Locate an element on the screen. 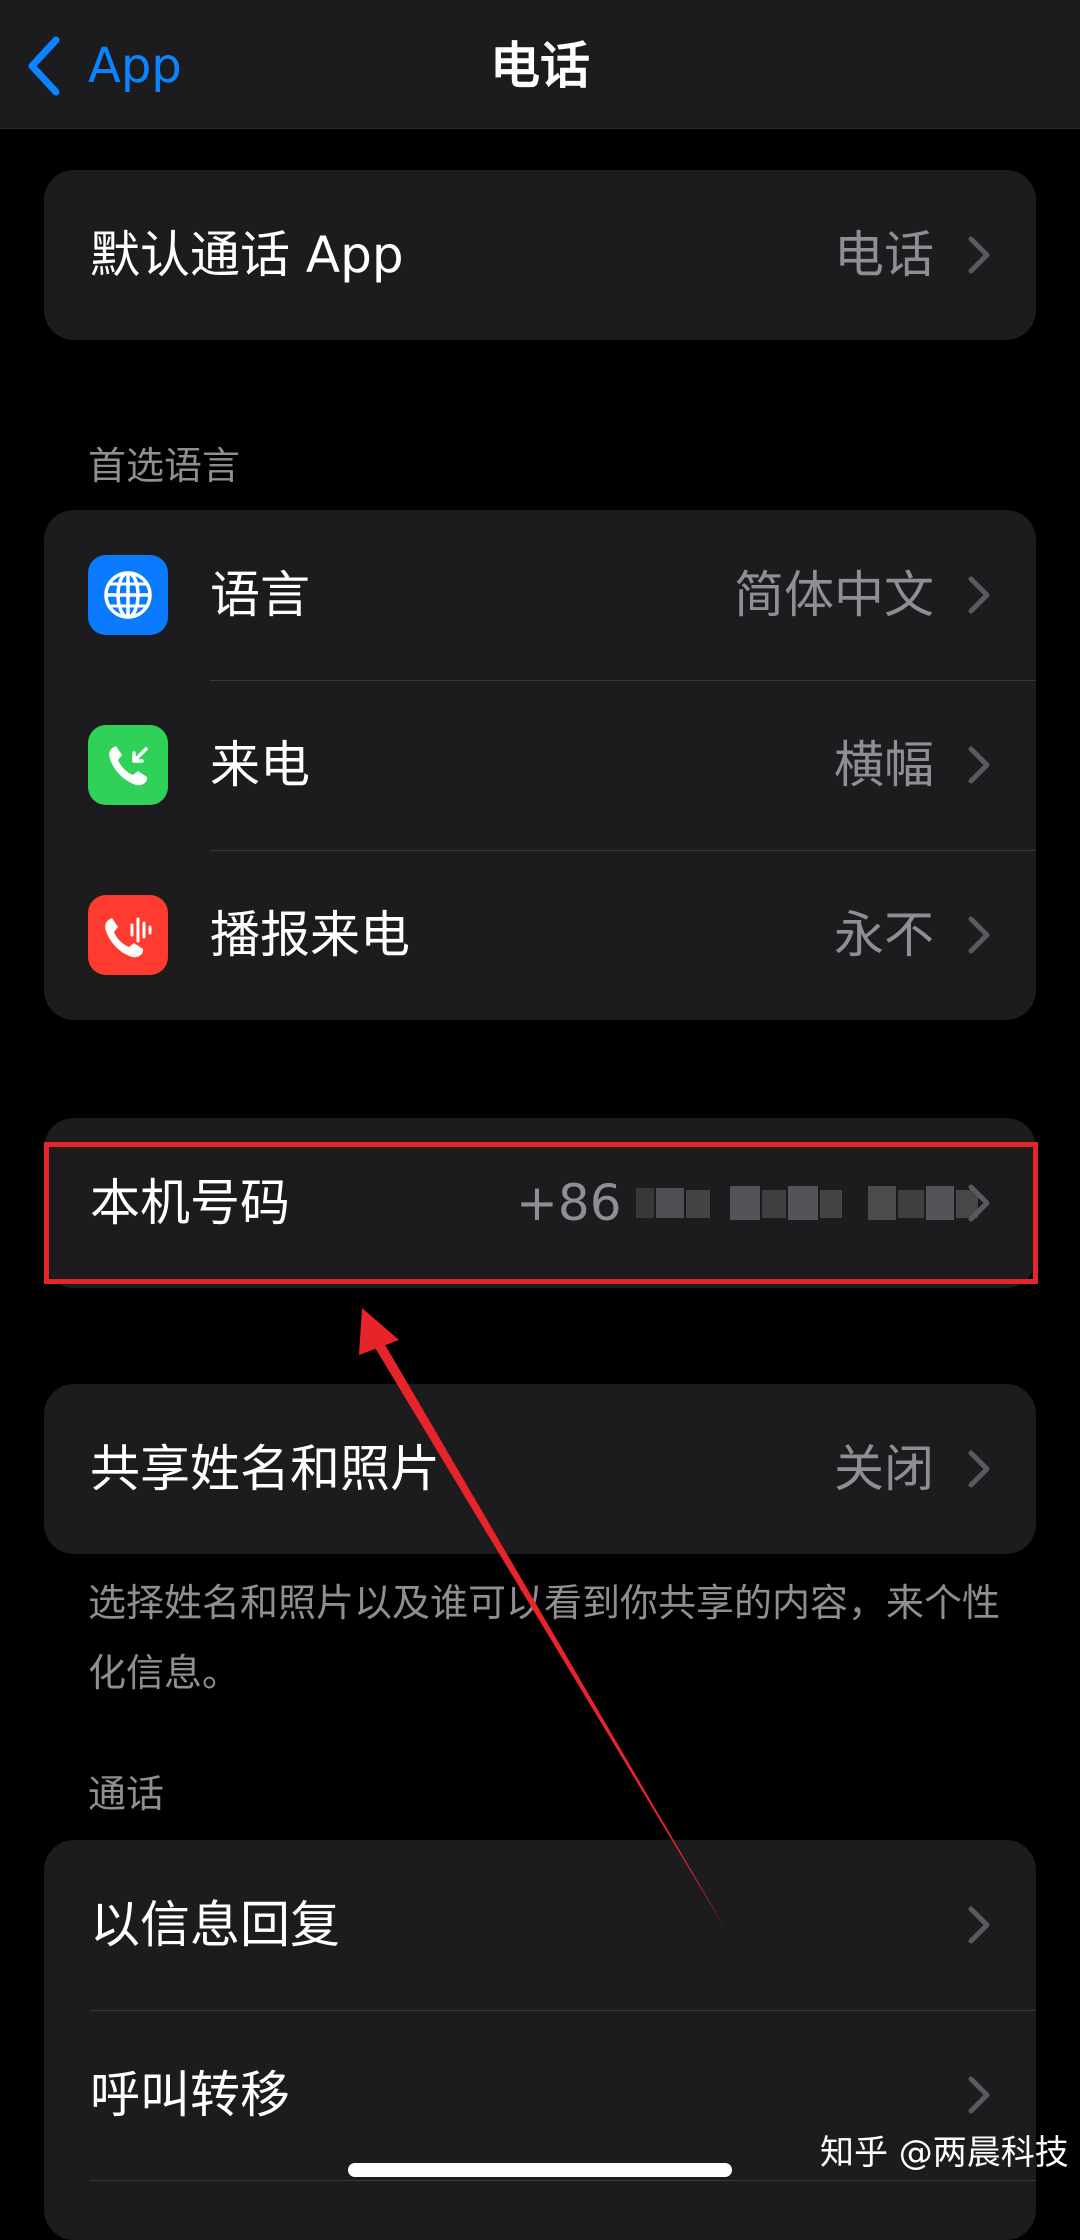  page-title: 电话 is located at coordinates (540, 66).